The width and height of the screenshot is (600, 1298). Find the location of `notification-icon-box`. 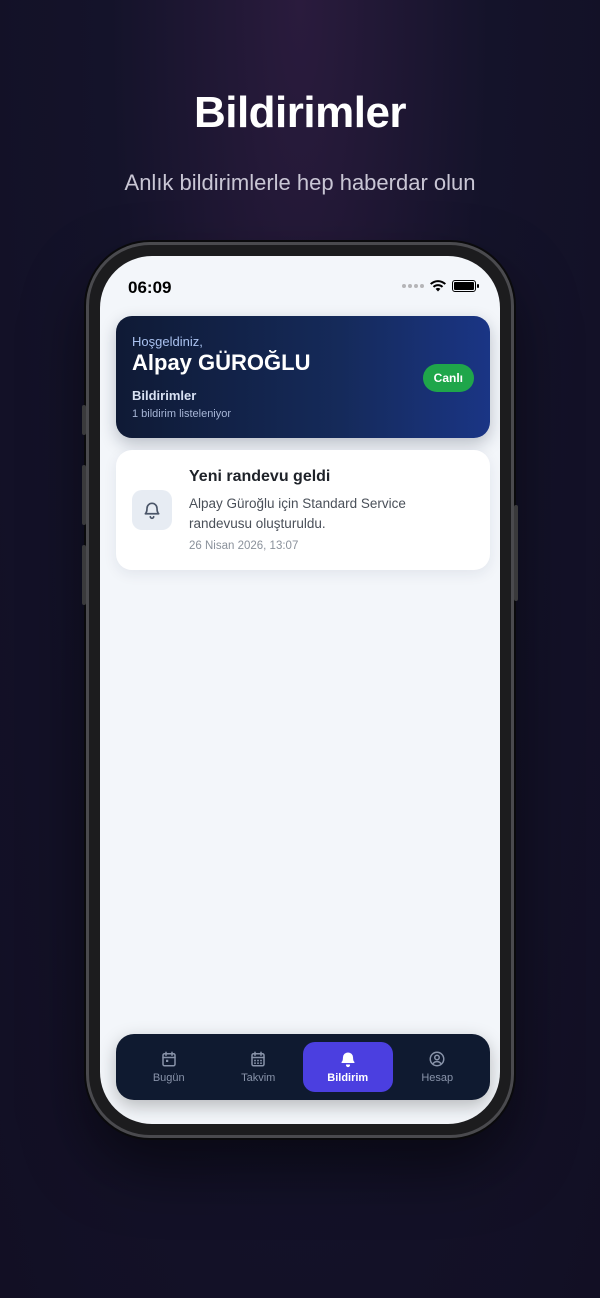

notification-icon-box is located at coordinates (152, 510).